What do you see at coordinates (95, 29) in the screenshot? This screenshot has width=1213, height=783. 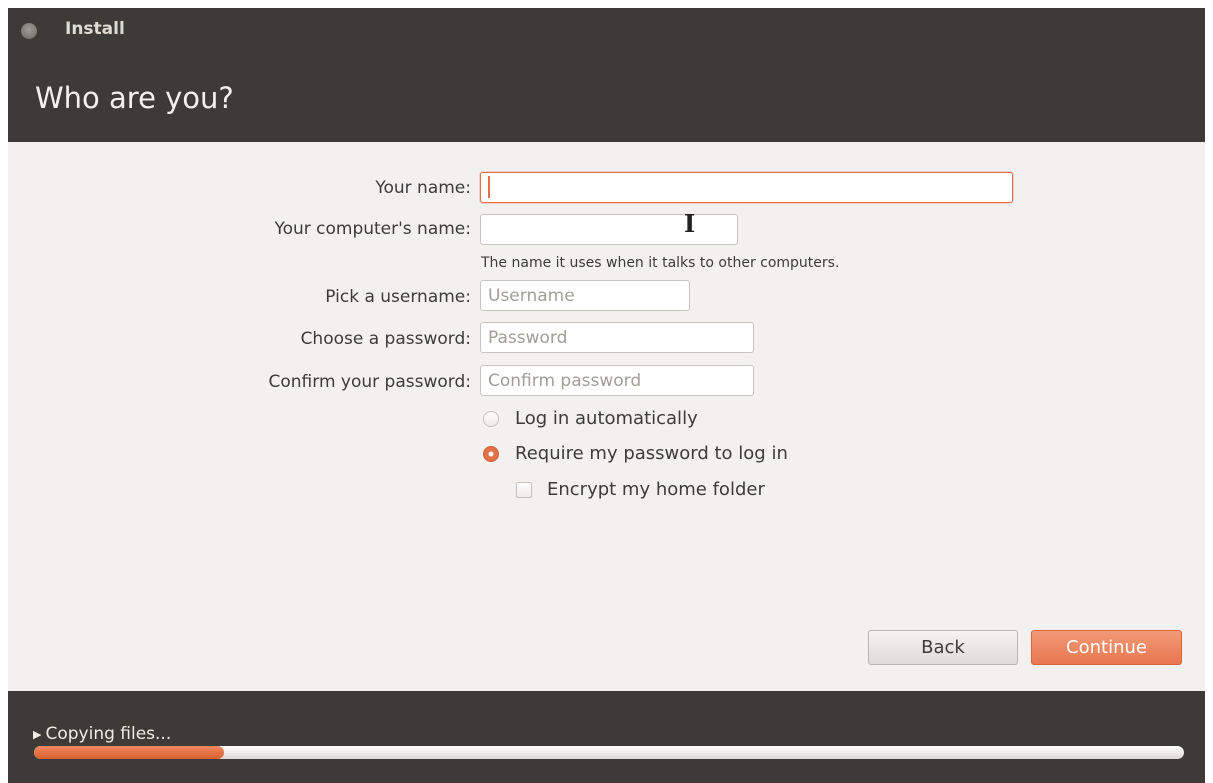 I see `window-title: Install` at bounding box center [95, 29].